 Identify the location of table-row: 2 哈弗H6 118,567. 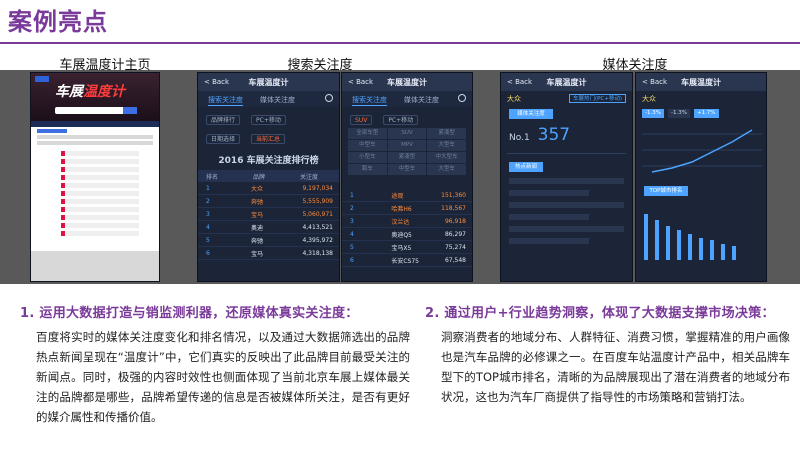
(407, 208).